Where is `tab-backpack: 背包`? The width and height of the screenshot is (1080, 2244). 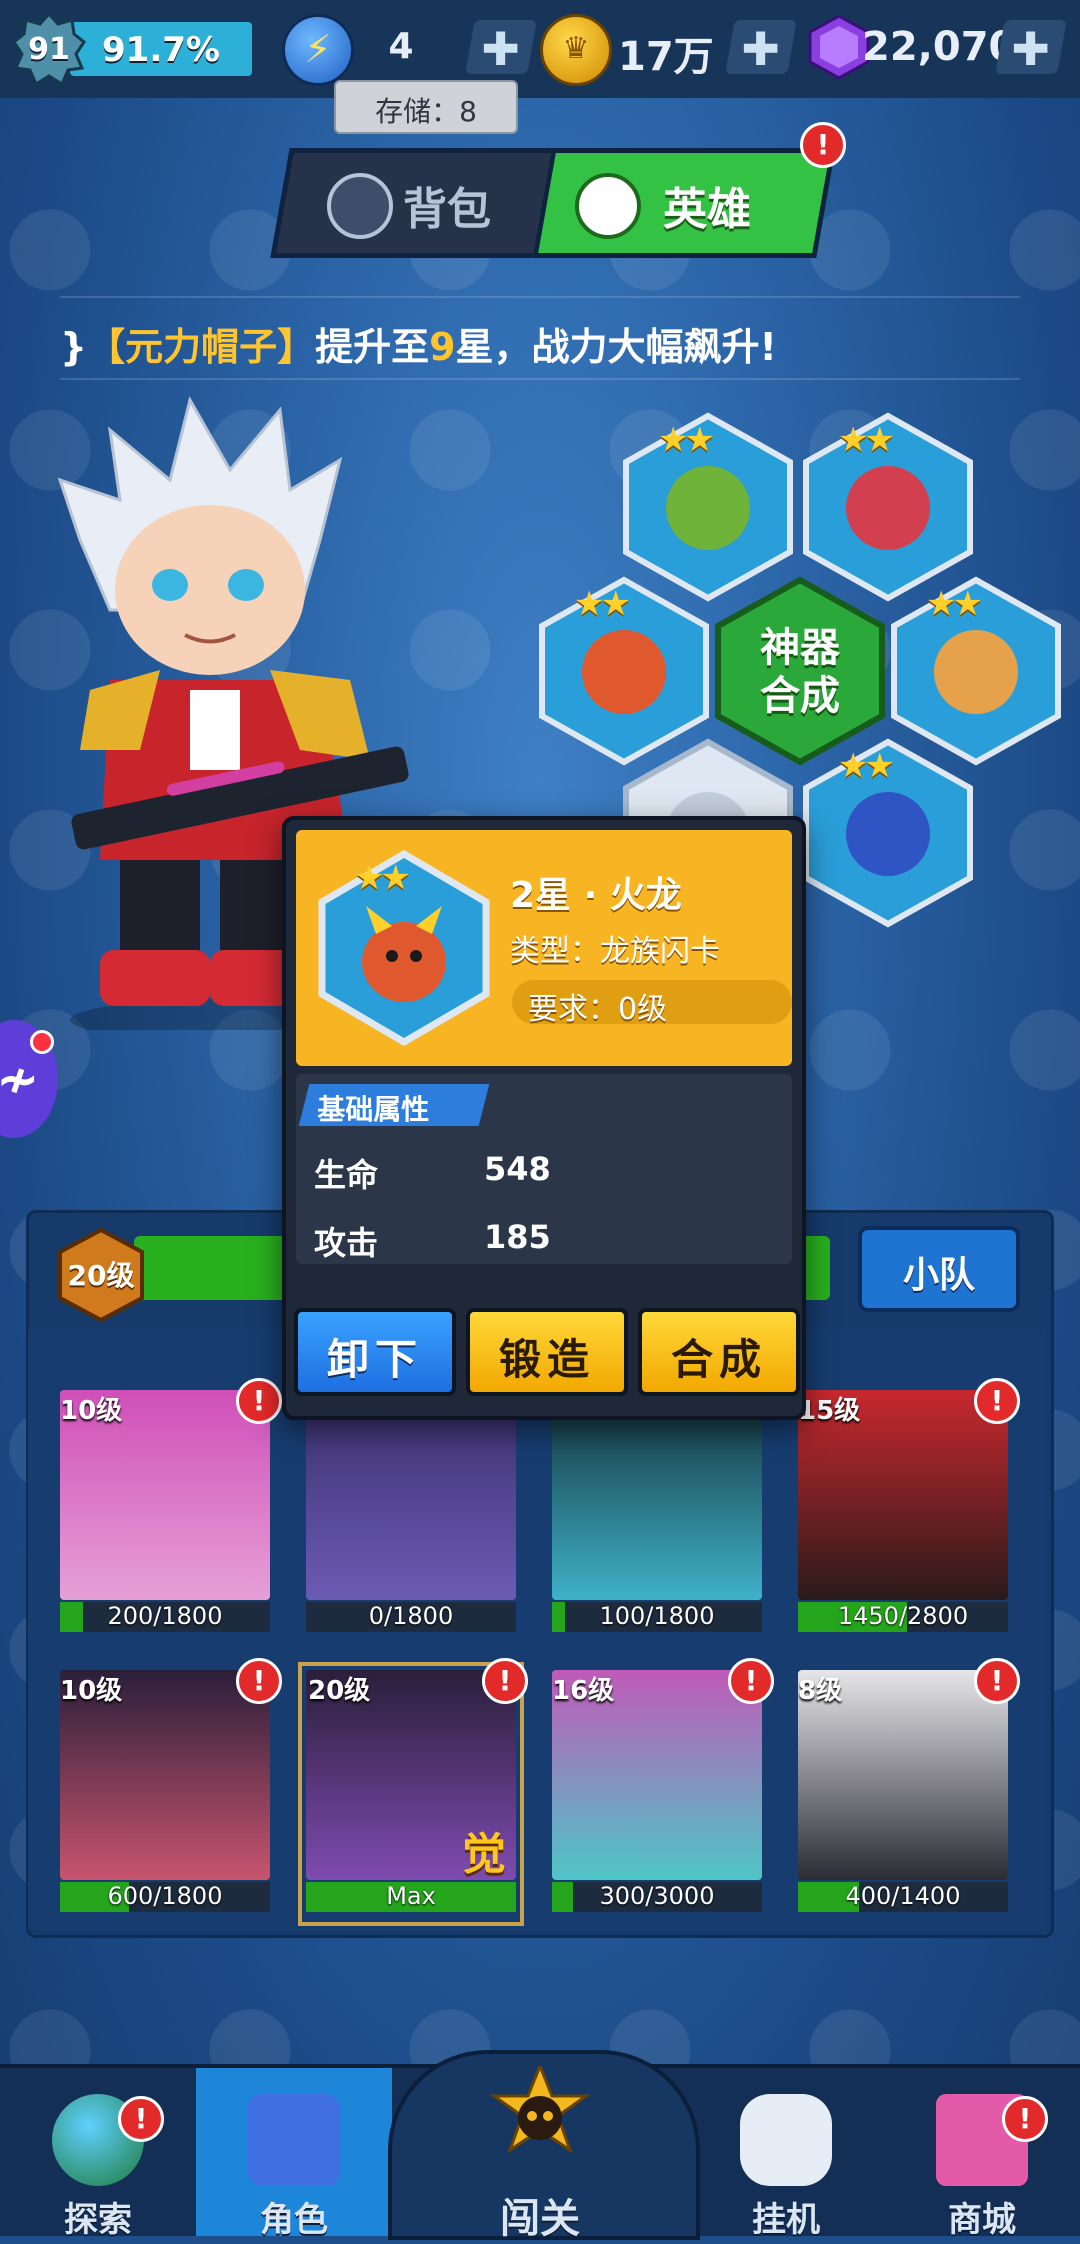 tab-backpack: 背包 is located at coordinates (416, 203).